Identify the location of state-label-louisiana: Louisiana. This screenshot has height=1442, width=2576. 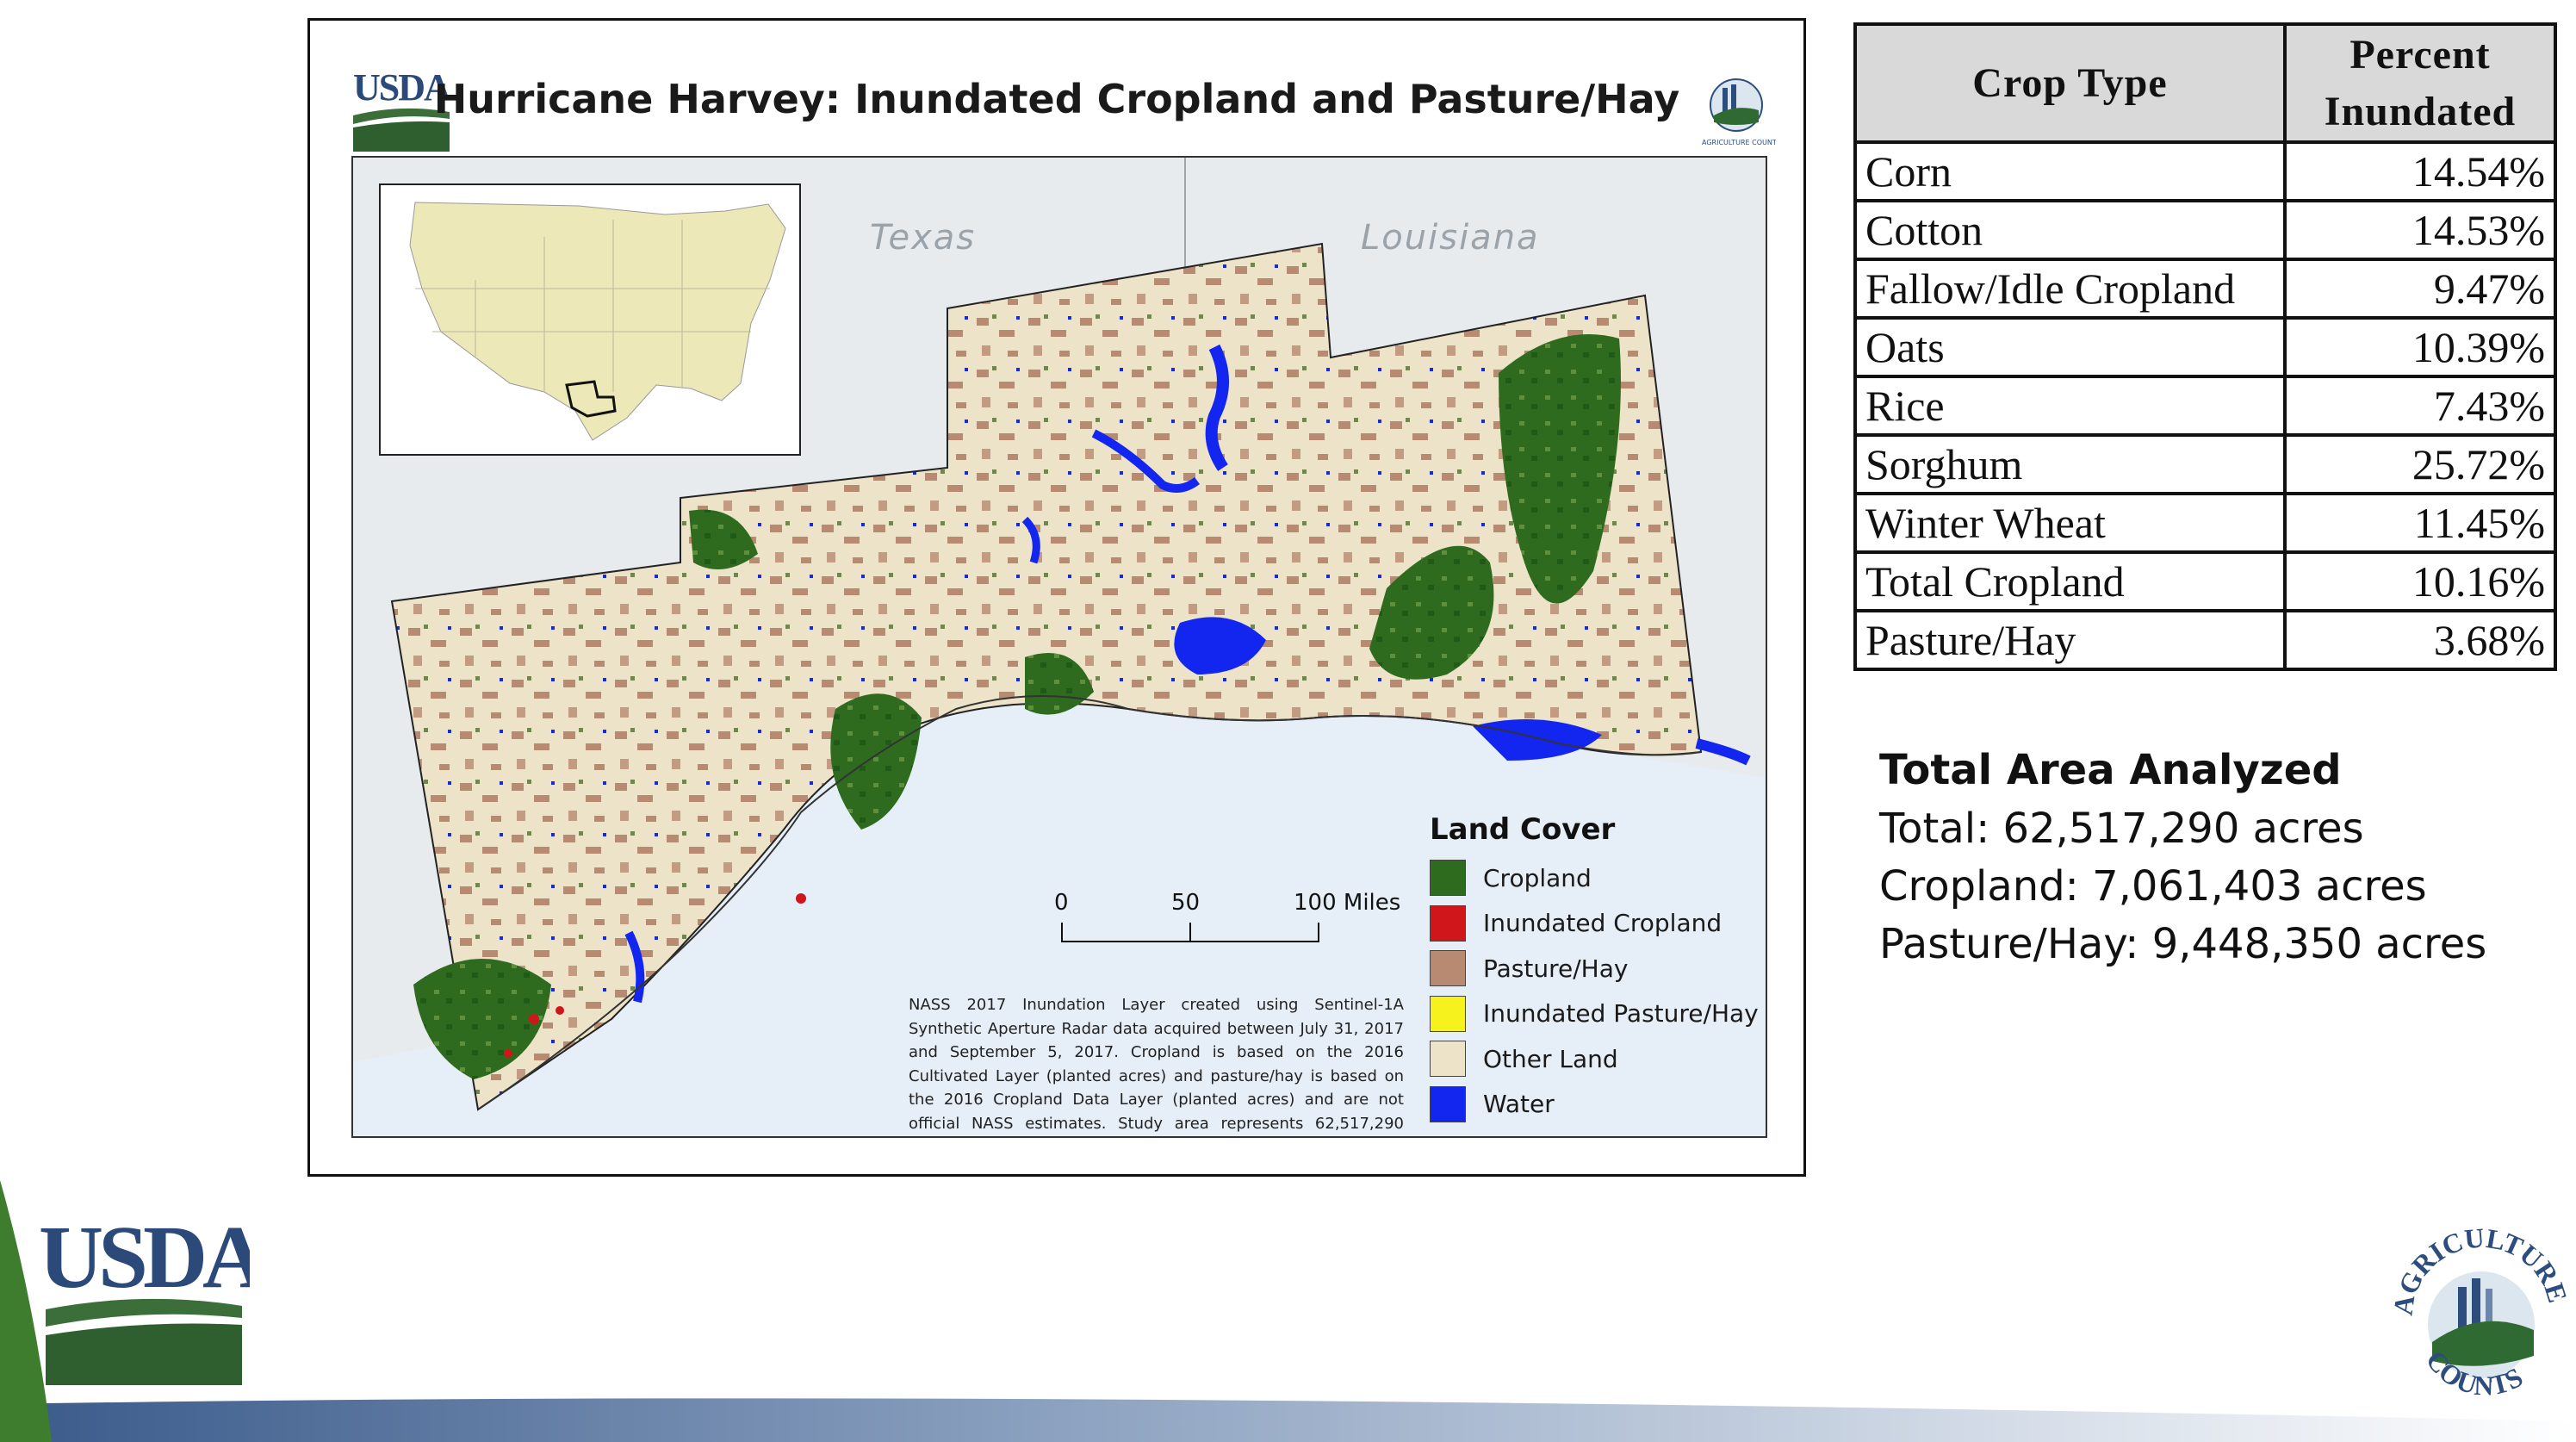
(1451, 238).